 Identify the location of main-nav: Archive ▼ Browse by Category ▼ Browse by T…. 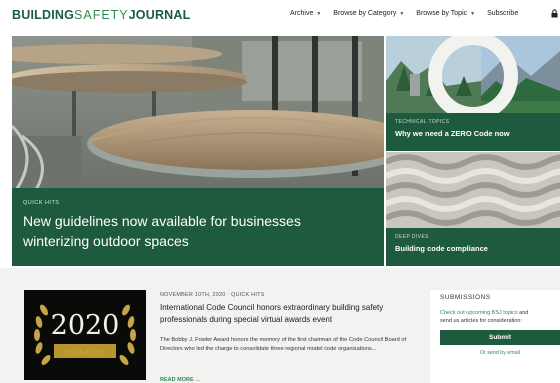
(404, 13).